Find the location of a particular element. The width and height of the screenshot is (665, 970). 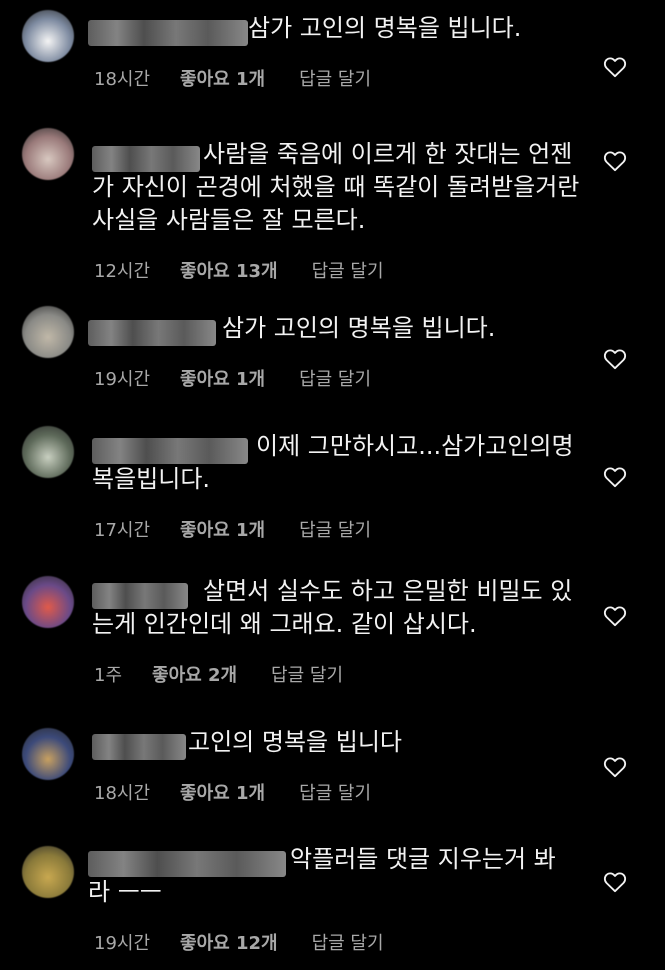

likes-count: 좋아요 12개 is located at coordinates (229, 942).